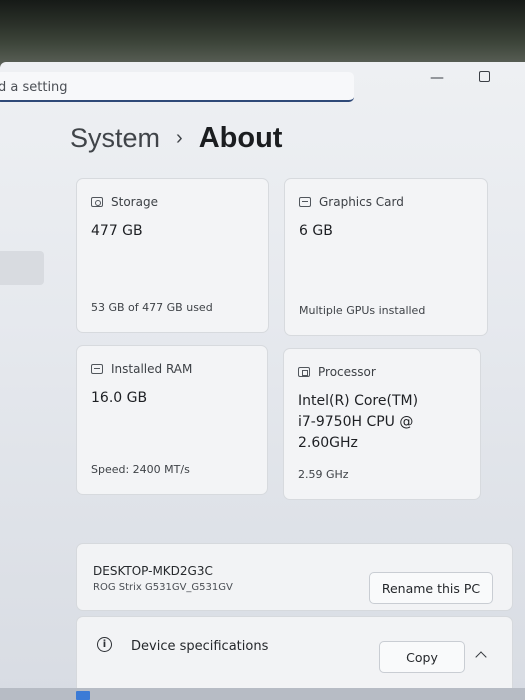 The image size is (525, 700). Describe the element at coordinates (134, 202) in the screenshot. I see `storage-title: Storage` at that location.